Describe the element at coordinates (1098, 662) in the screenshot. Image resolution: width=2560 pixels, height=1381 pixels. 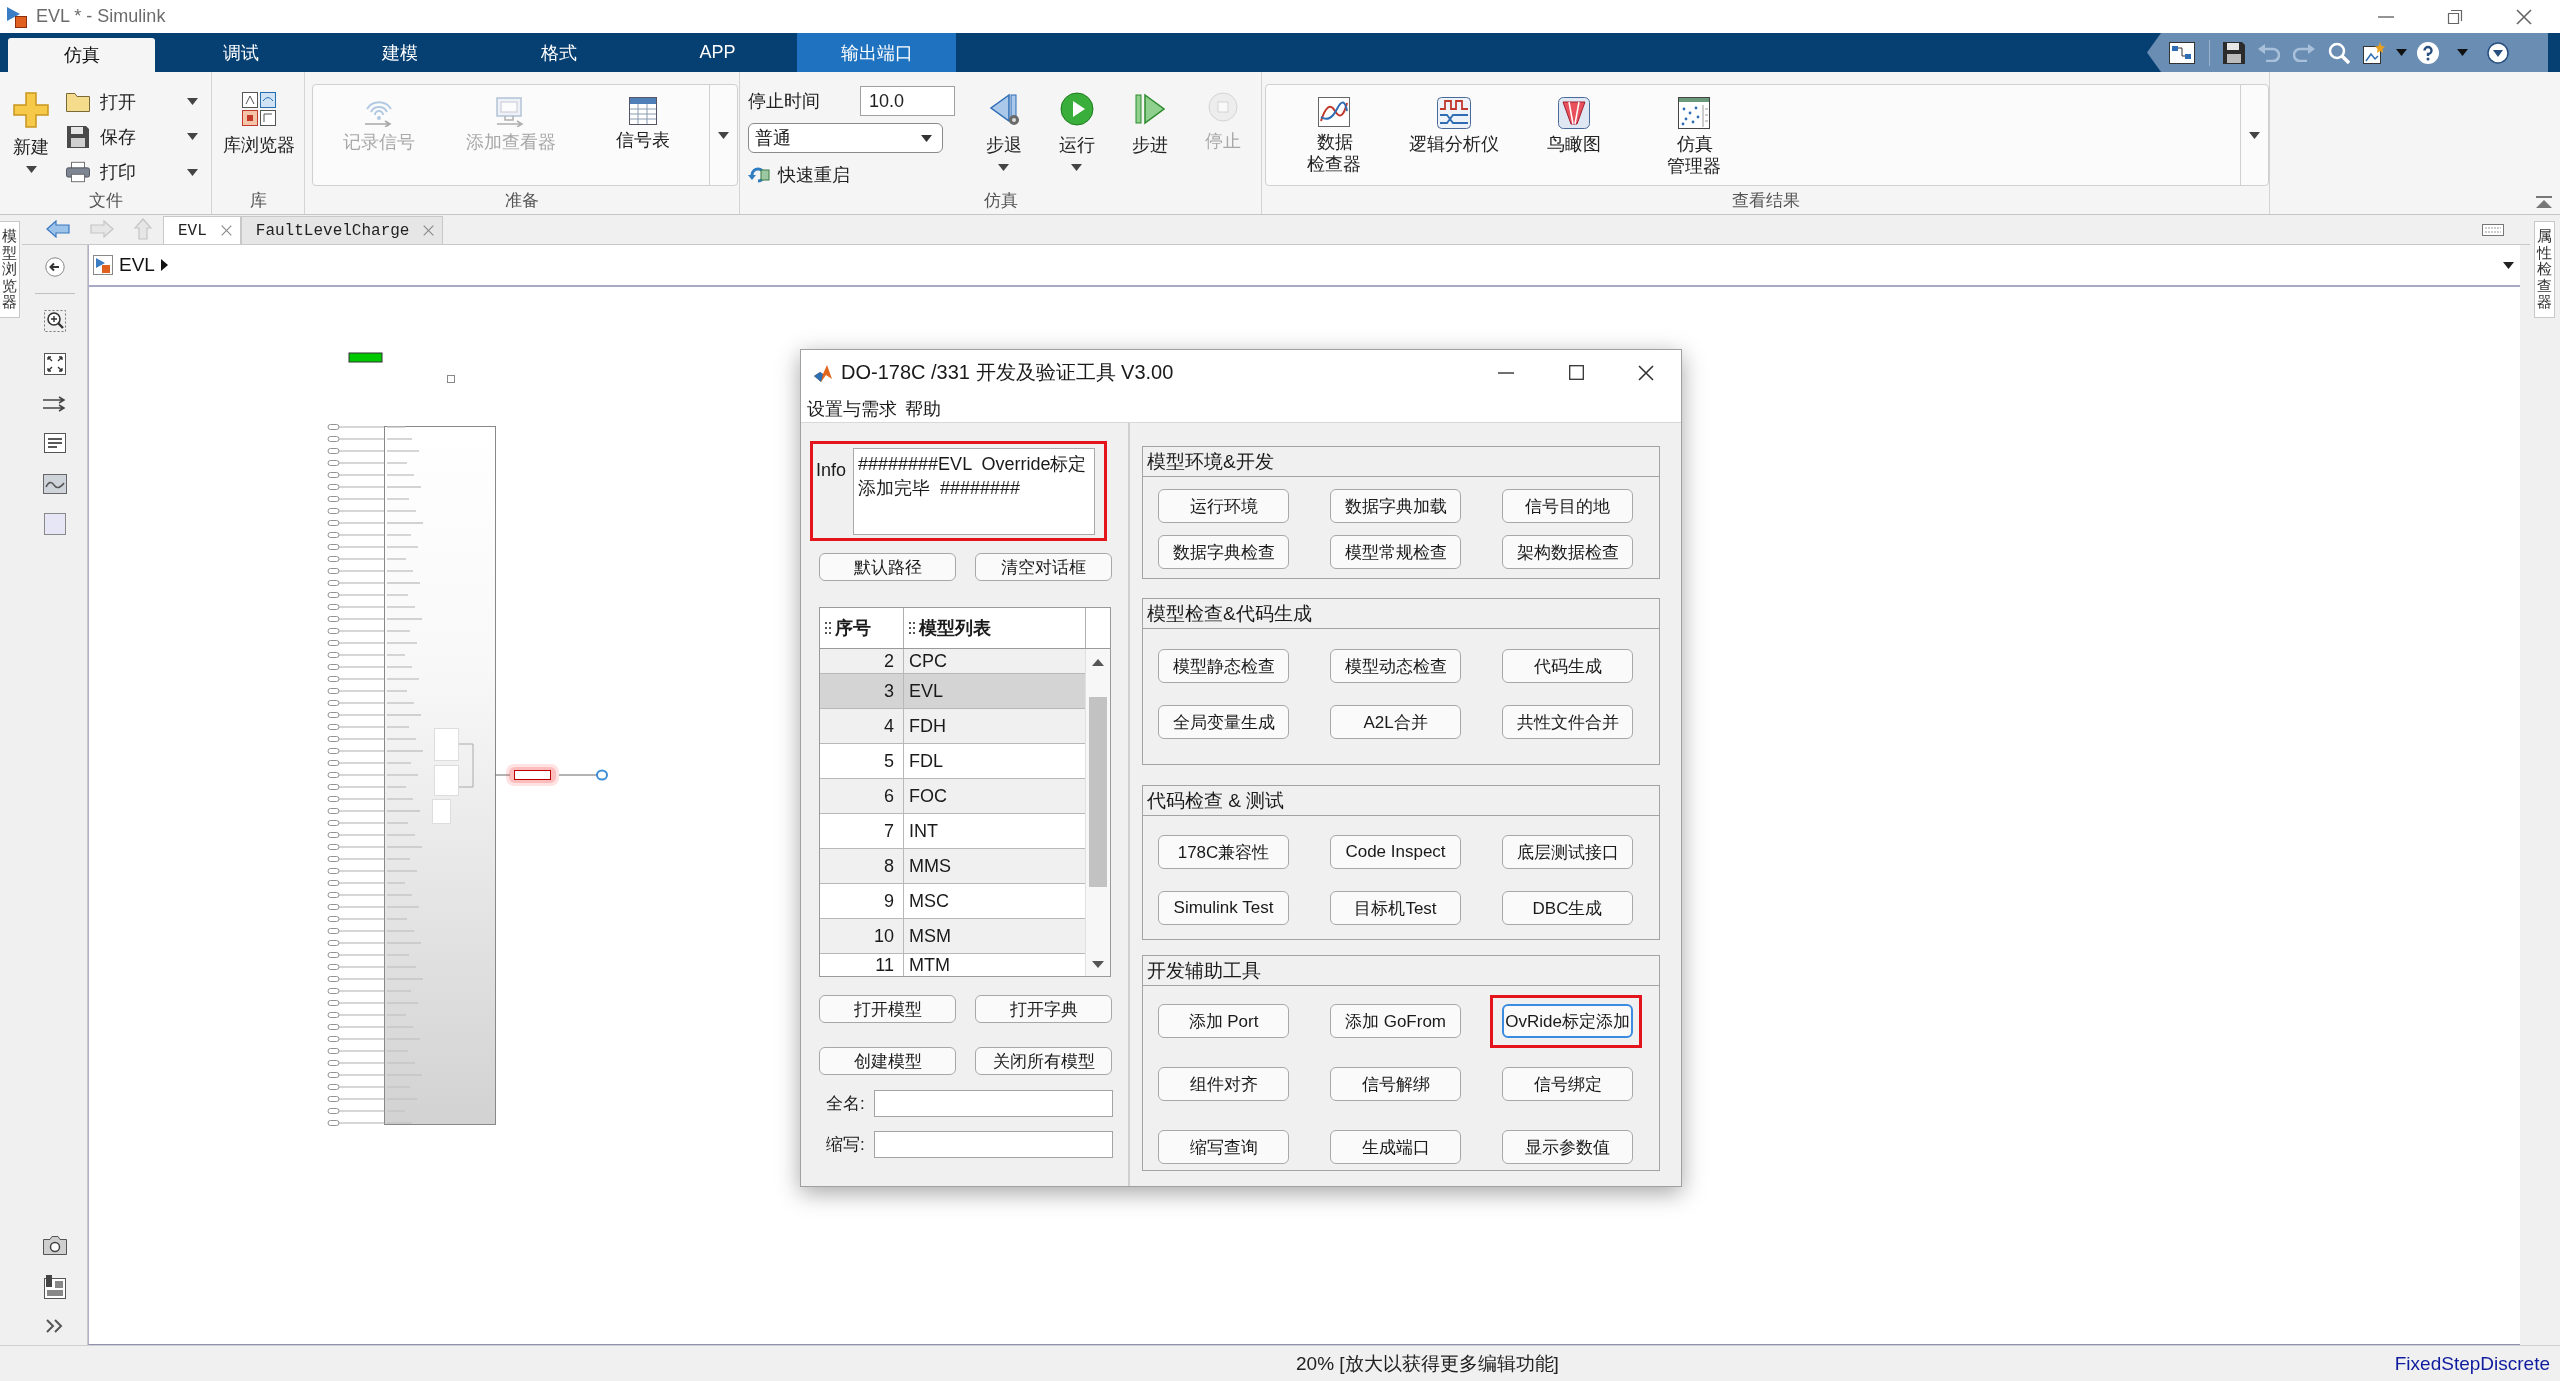
I see `scroll-up-icon` at that location.